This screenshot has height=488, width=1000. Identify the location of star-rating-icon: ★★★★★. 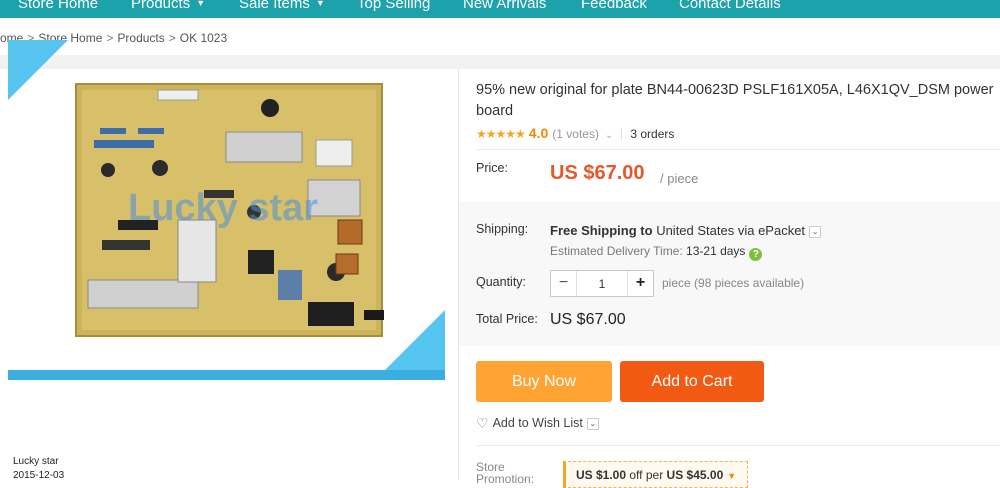
(501, 134).